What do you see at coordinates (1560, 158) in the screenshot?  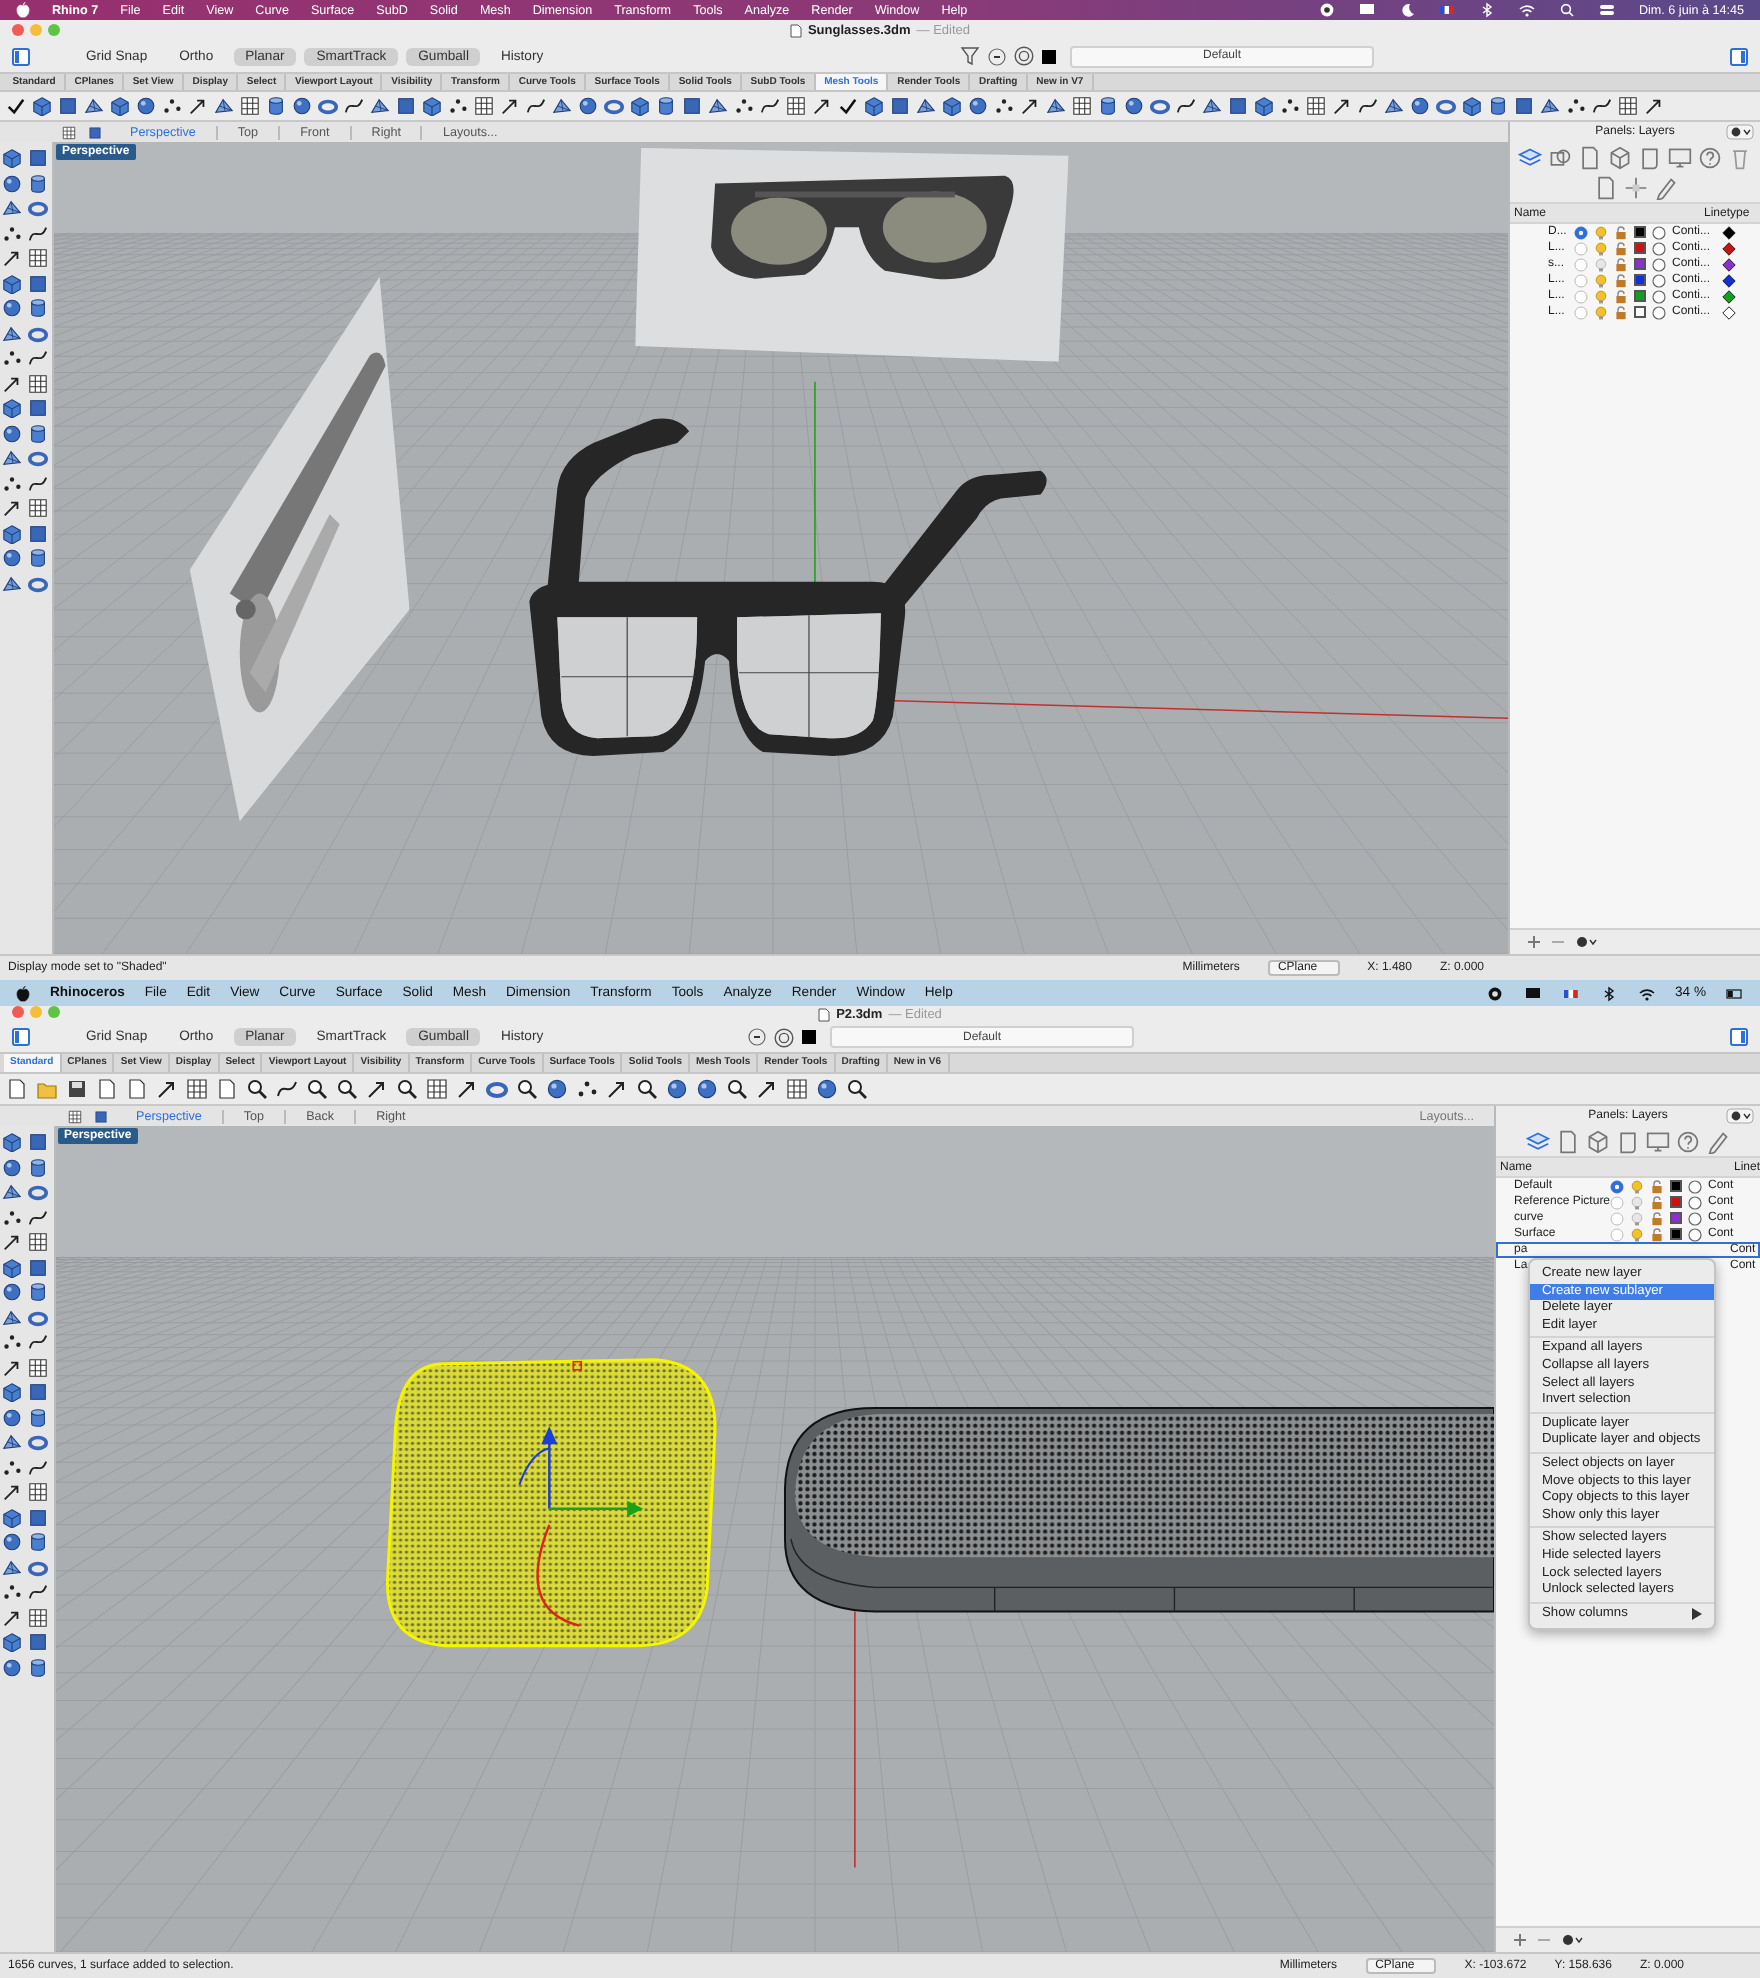 I see `objects-icon` at bounding box center [1560, 158].